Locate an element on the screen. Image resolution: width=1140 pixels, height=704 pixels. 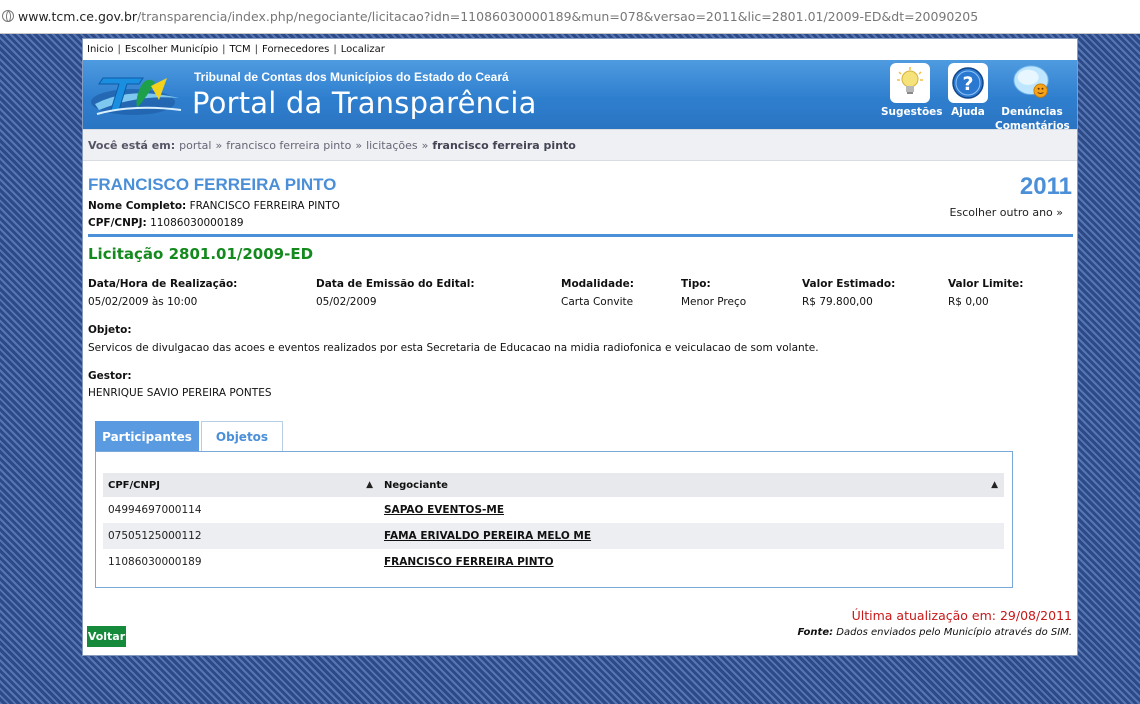
source-label: Fonte: is located at coordinates (815, 632).